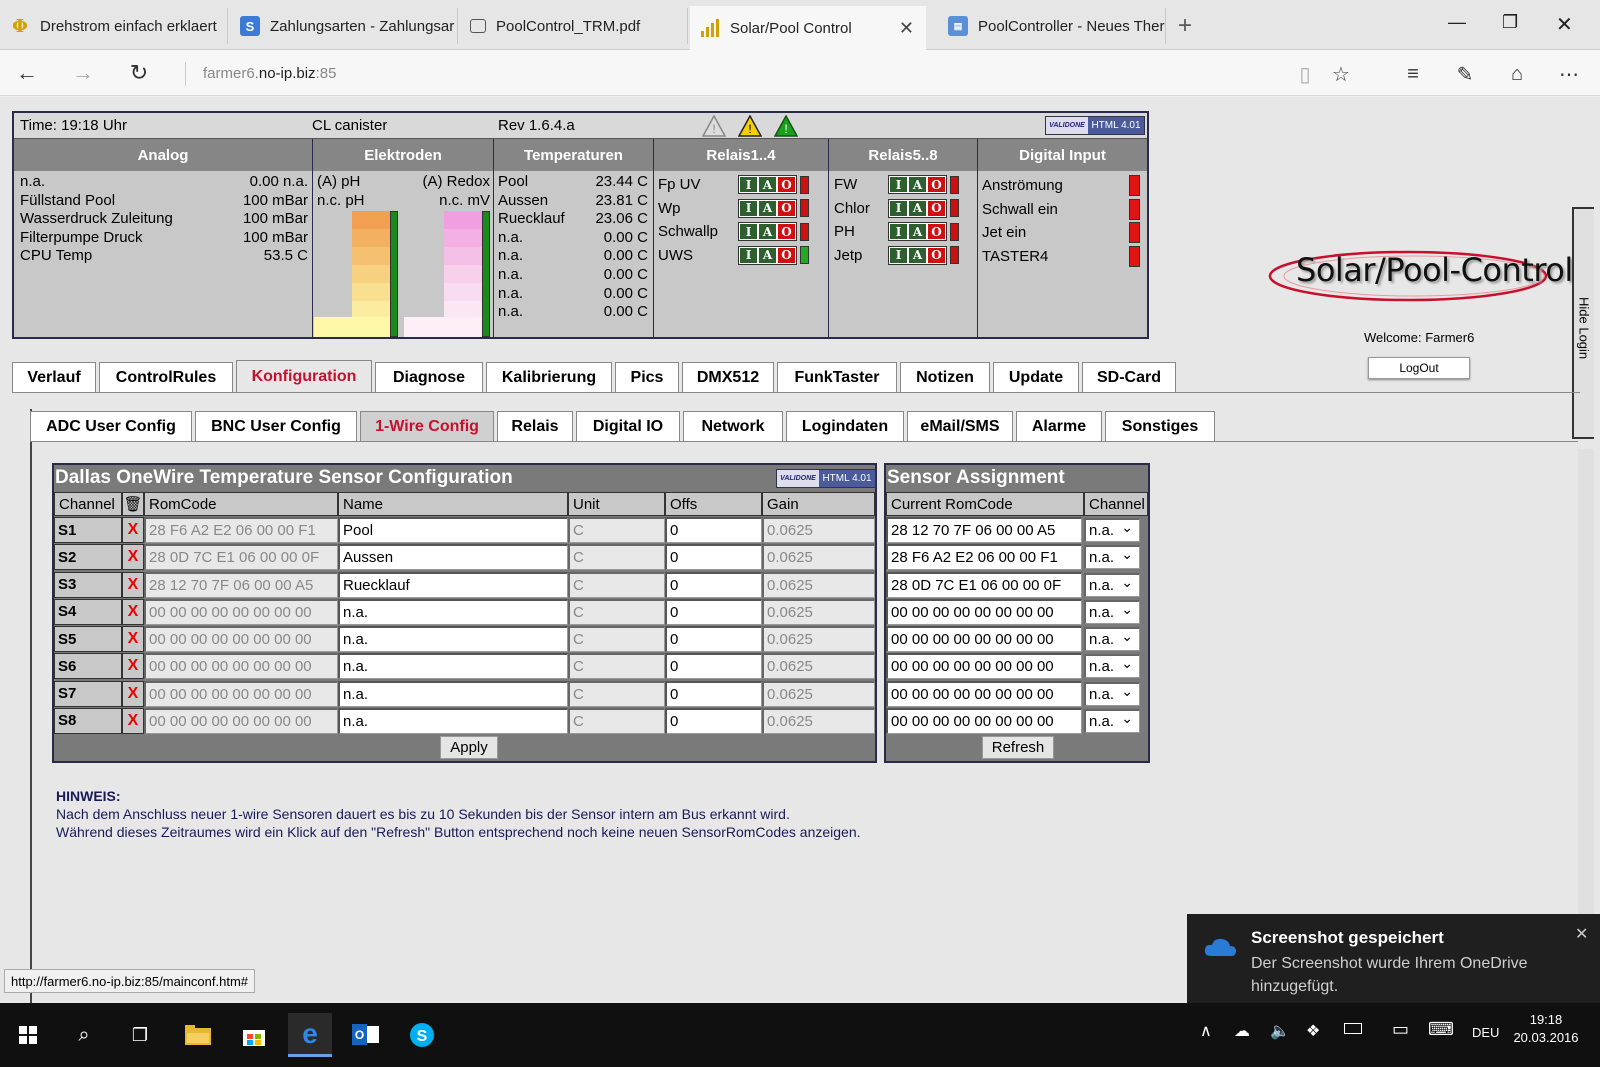 The image size is (1600, 1067). What do you see at coordinates (984, 557) in the screenshot?
I see `current-romcode-field: 28 F6 A2 E2 06 00 00 F1` at bounding box center [984, 557].